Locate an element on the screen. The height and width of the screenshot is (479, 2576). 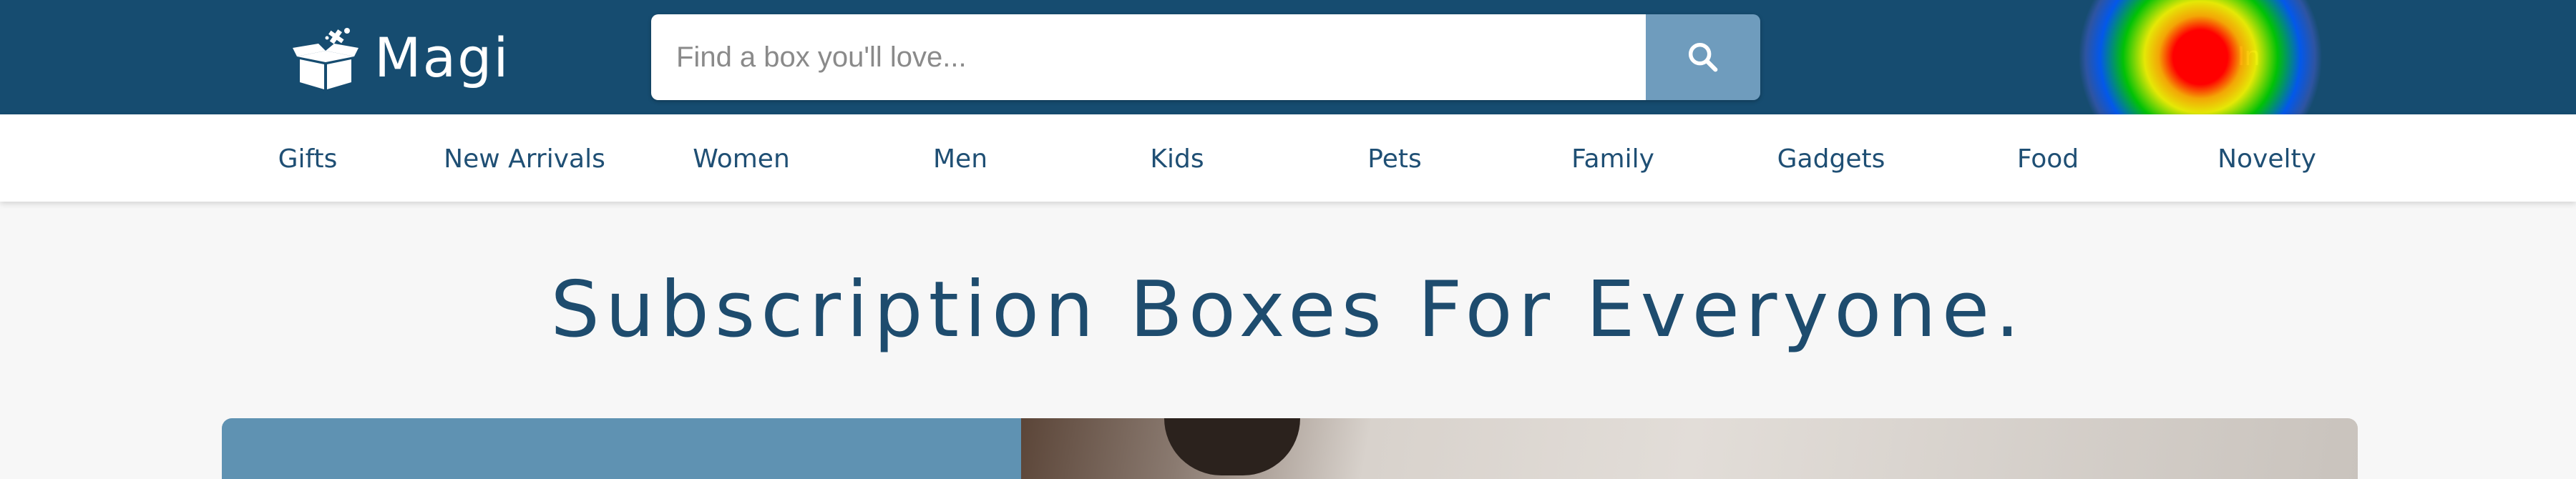
banner-image is located at coordinates (1690, 448).